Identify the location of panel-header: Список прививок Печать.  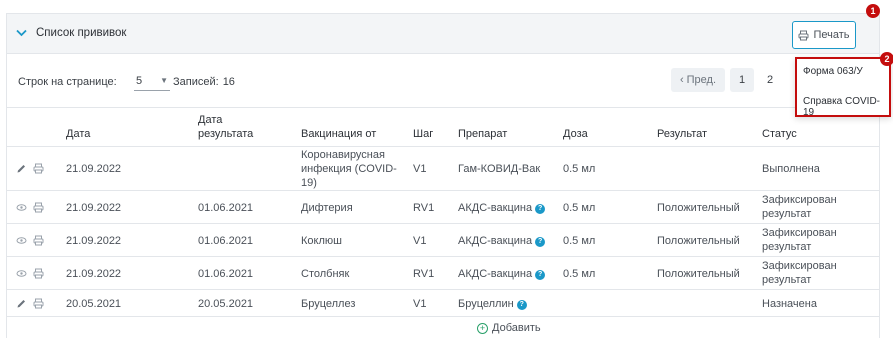
(443, 34).